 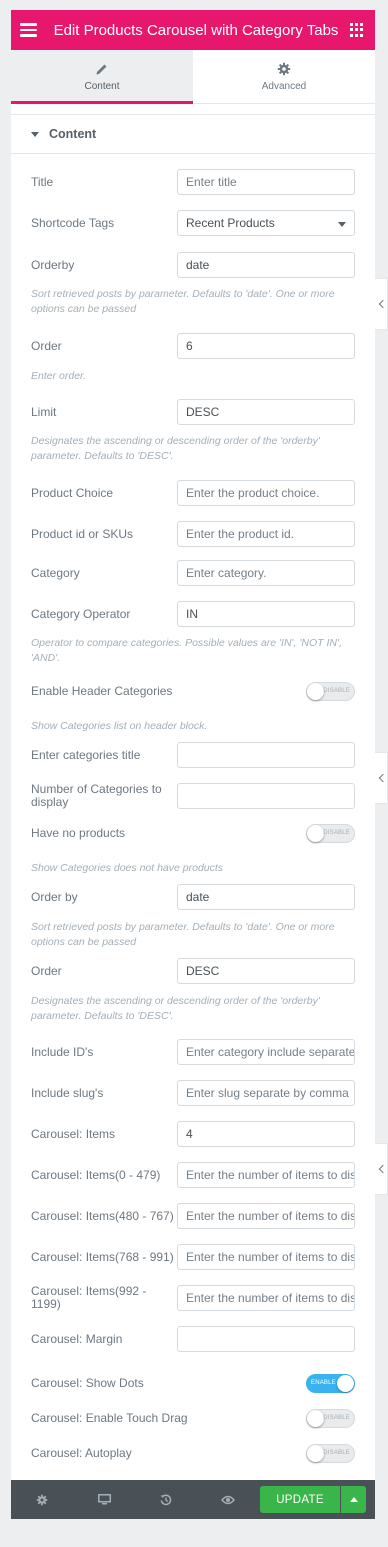 What do you see at coordinates (82, 534) in the screenshot?
I see `product-ids-label: Product id or SKUs` at bounding box center [82, 534].